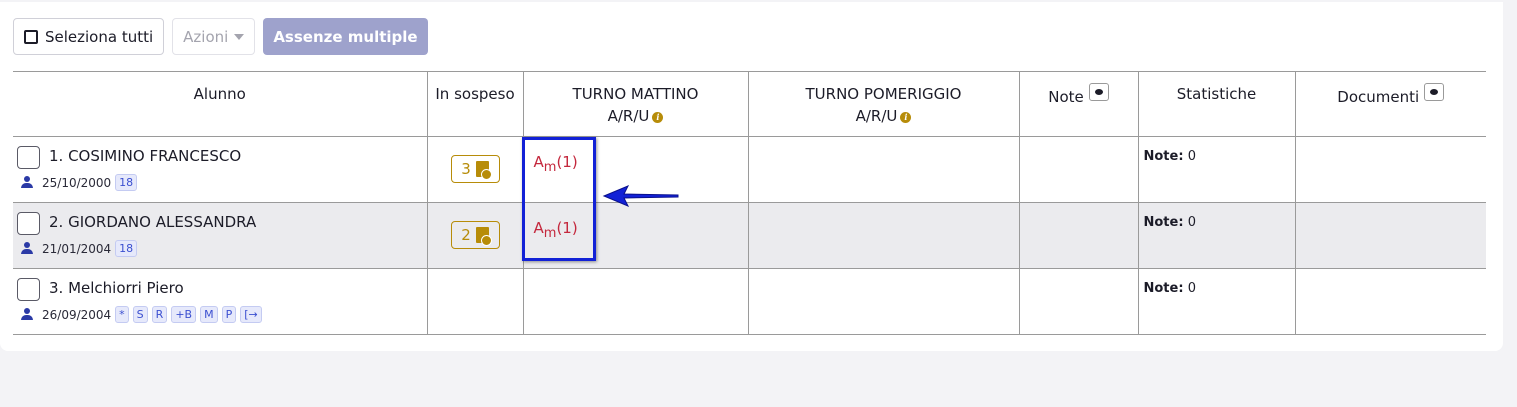  I want to click on highlight-box, so click(559, 199).